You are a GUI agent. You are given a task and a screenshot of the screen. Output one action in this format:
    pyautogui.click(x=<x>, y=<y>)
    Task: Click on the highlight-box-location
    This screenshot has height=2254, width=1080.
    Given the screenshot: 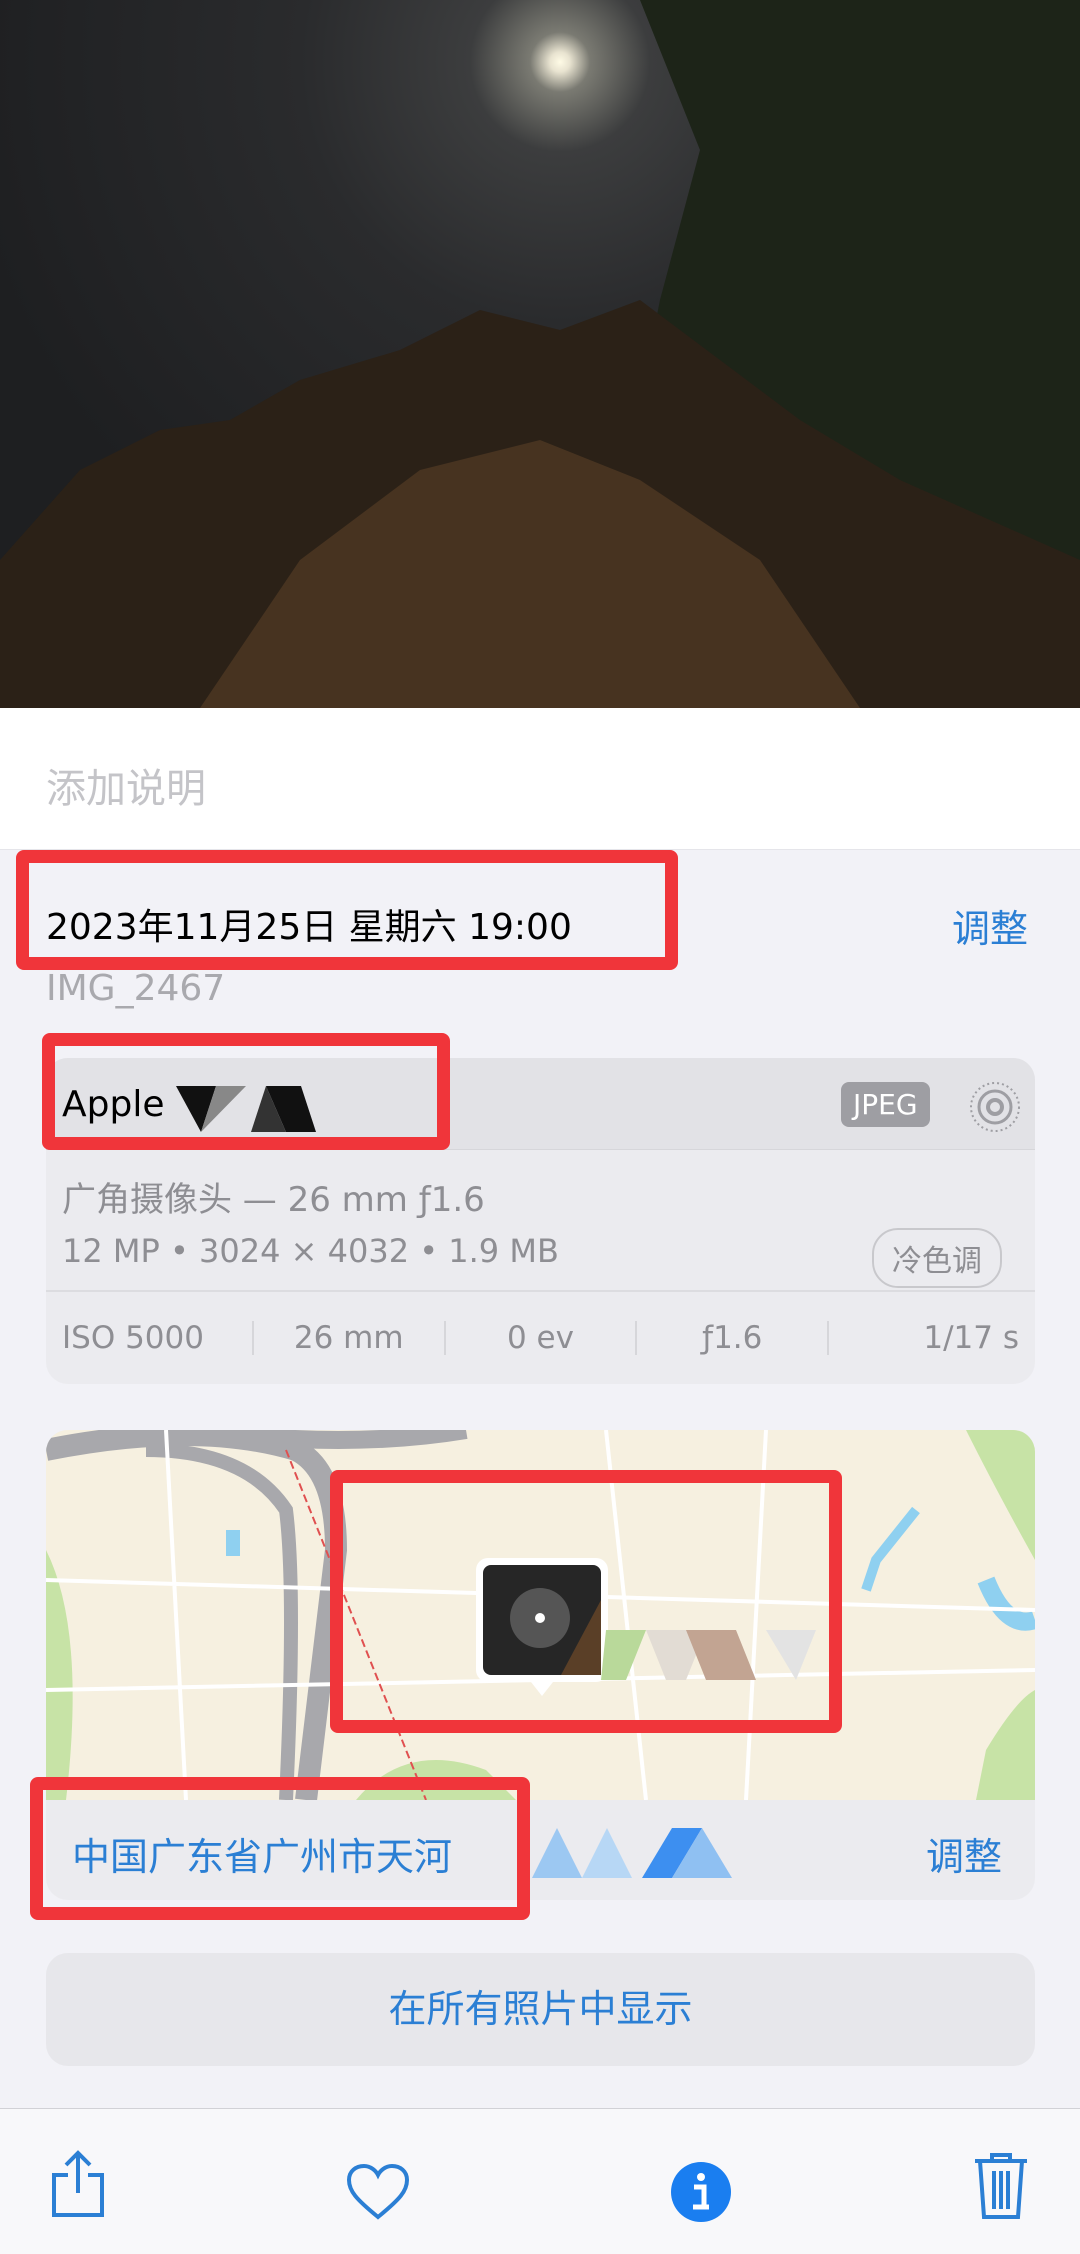 What is the action you would take?
    pyautogui.click(x=280, y=1848)
    